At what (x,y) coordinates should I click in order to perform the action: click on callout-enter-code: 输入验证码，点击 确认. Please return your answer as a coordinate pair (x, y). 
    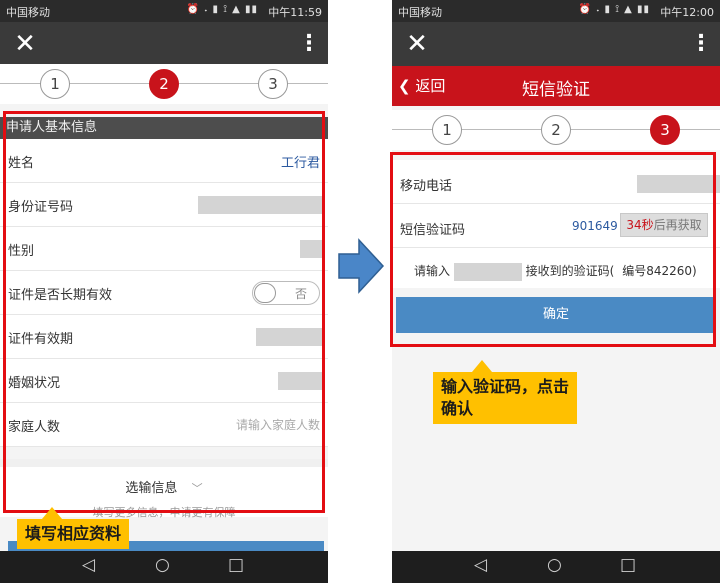
    Looking at the image, I should click on (505, 398).